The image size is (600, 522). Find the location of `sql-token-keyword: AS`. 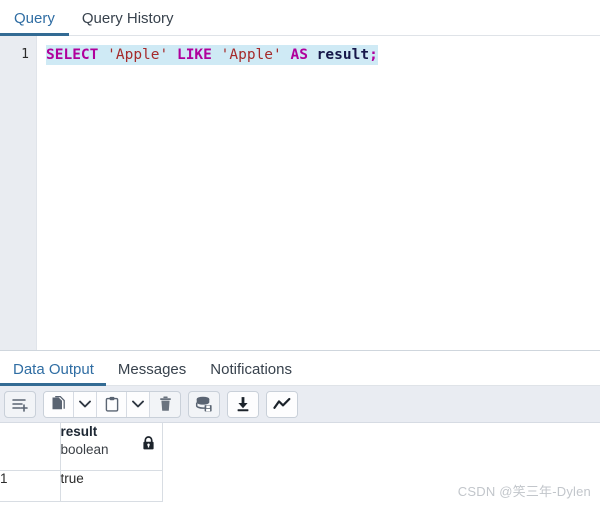

sql-token-keyword: AS is located at coordinates (299, 55).